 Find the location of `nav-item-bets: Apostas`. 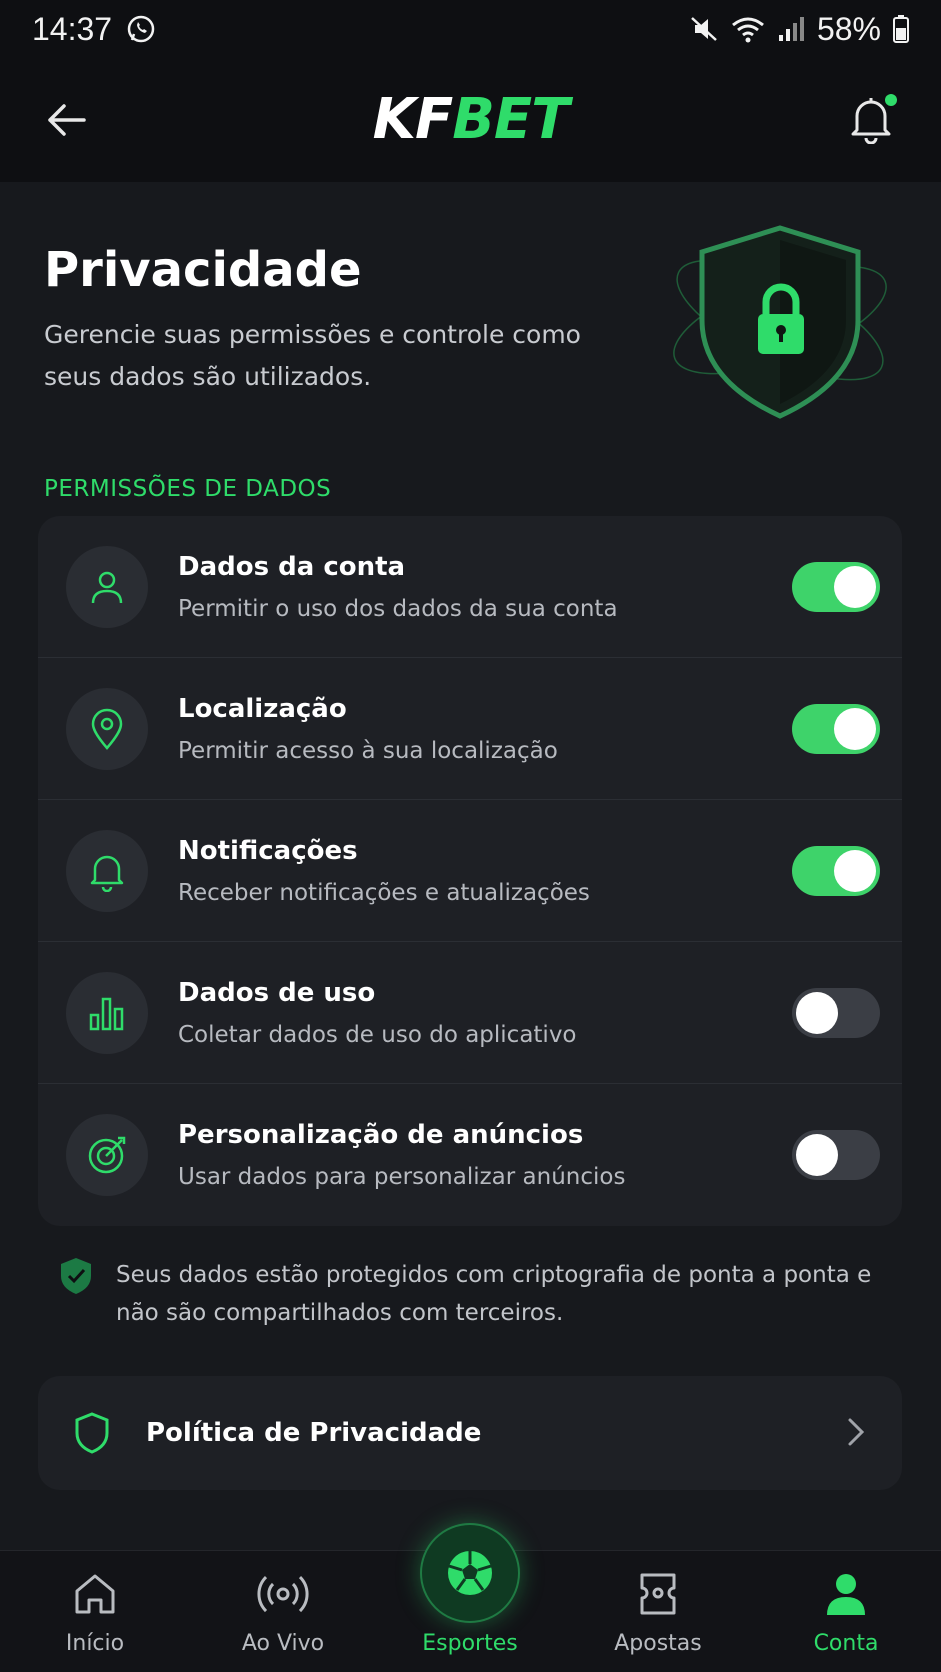

nav-item-bets: Apostas is located at coordinates (658, 1611).